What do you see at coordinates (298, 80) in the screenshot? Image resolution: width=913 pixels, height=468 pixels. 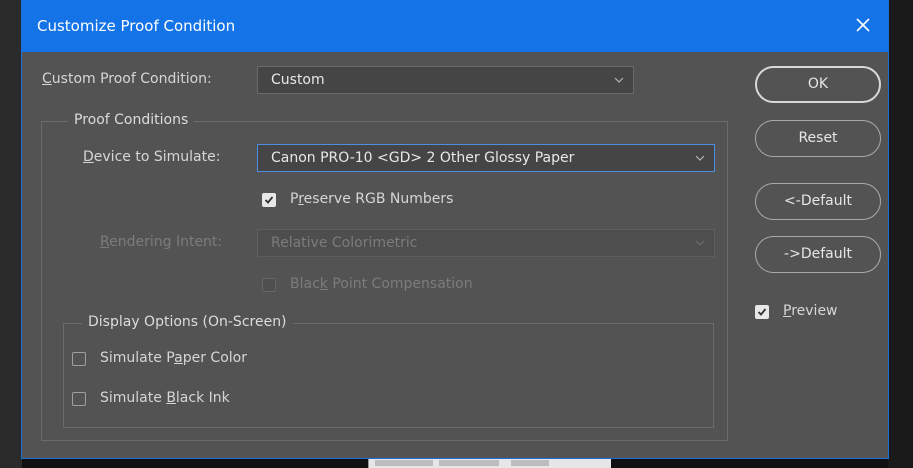 I see `custom-proof-condition-value: Custom` at bounding box center [298, 80].